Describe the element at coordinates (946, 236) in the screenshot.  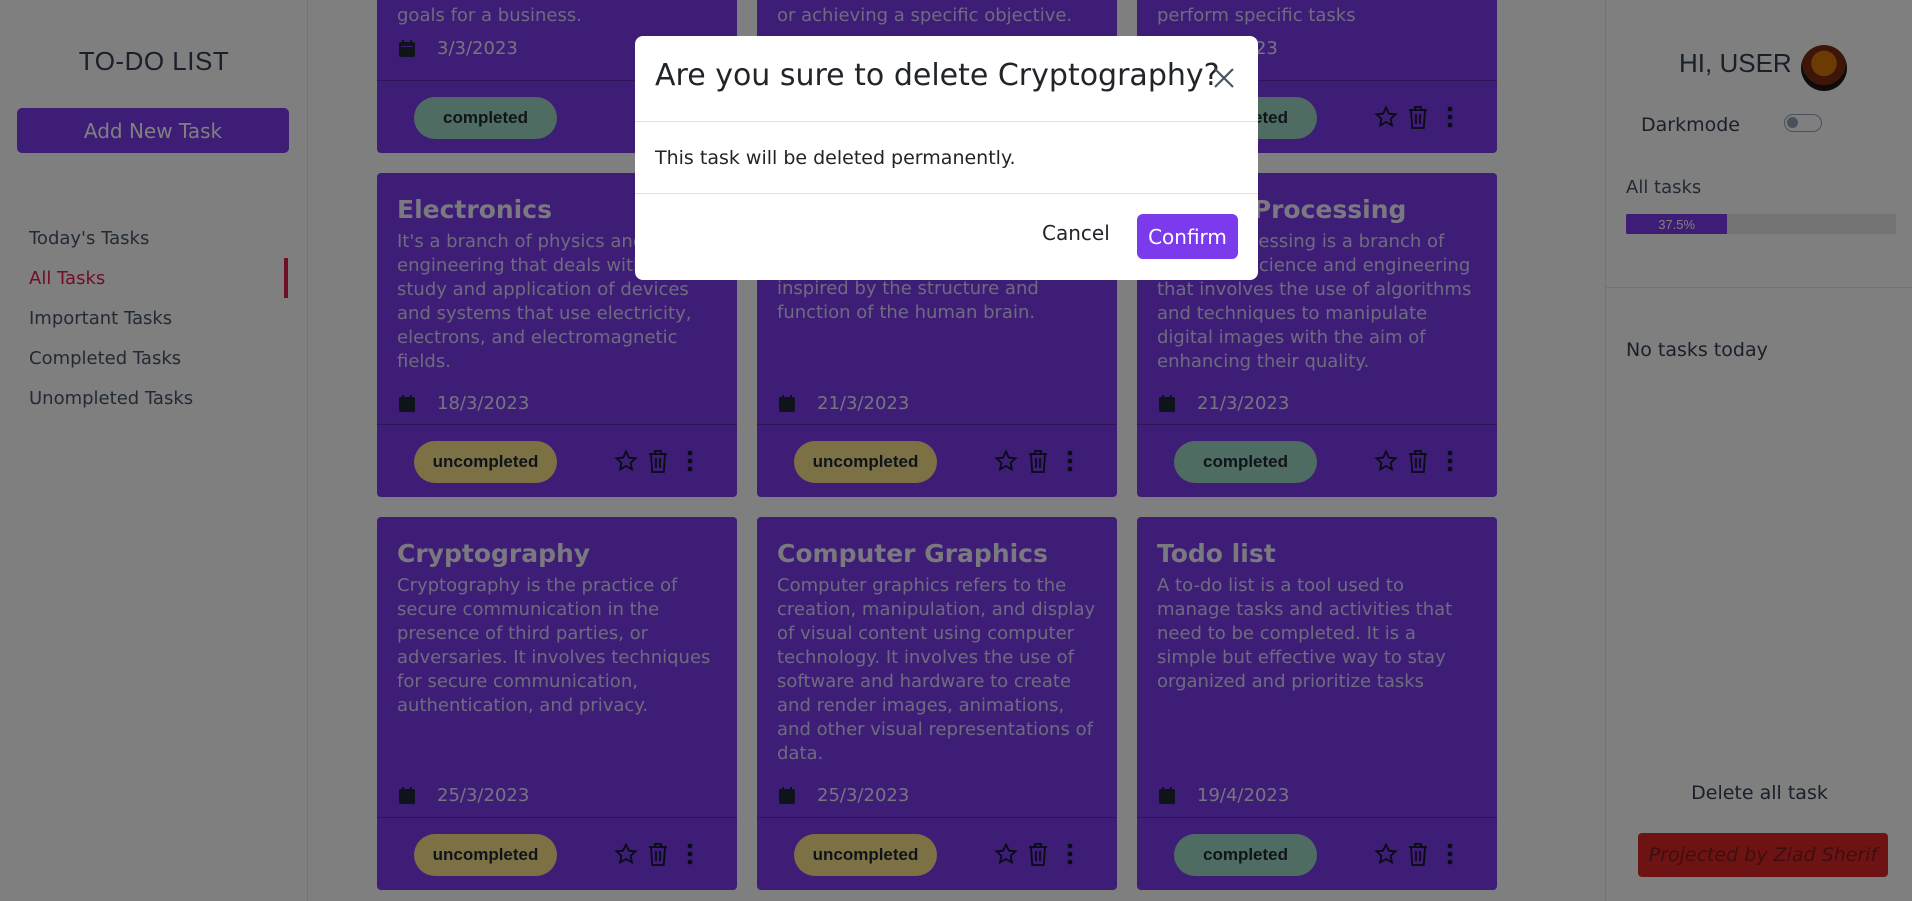
I see `dialog-footer: Cancel Confirm` at that location.